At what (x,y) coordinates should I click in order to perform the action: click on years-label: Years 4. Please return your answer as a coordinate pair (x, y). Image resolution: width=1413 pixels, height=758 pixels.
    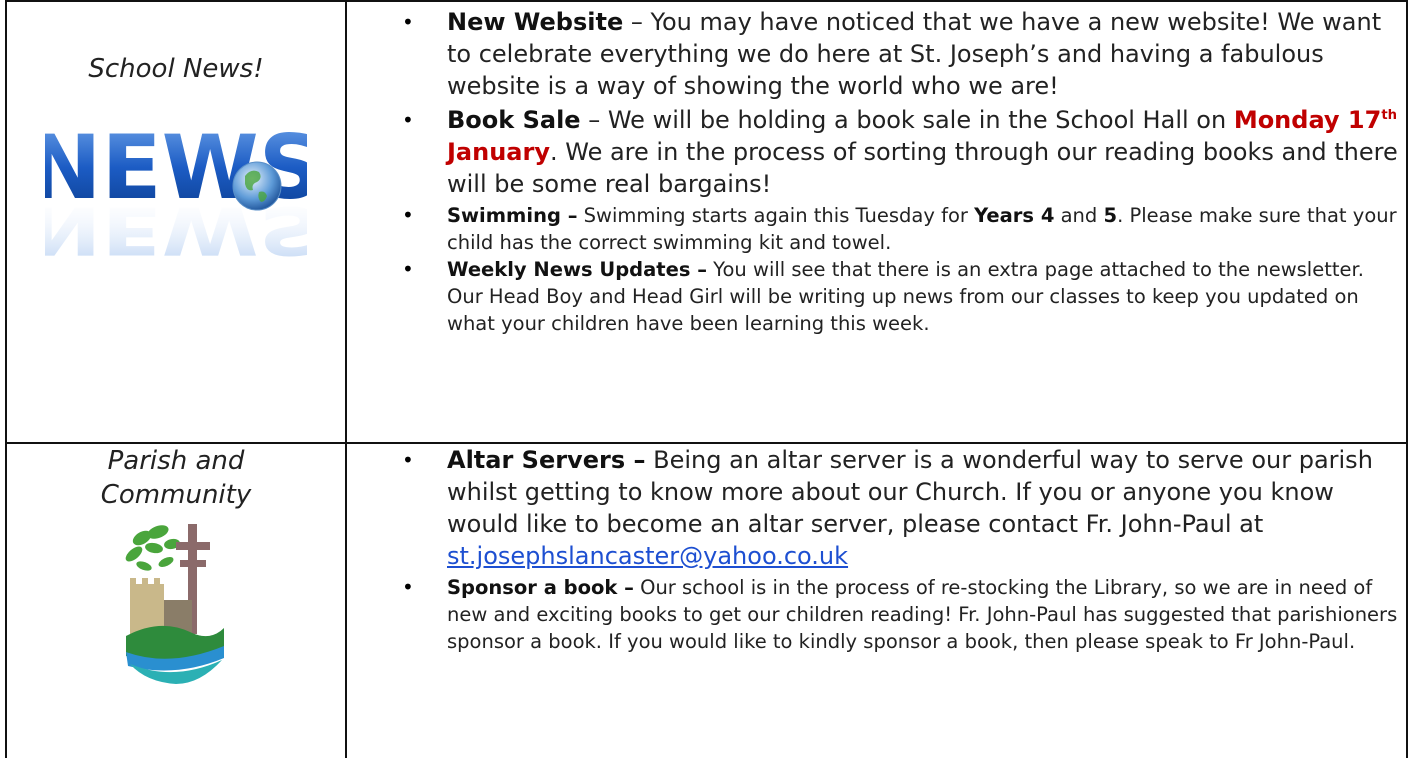
    Looking at the image, I should click on (1014, 215).